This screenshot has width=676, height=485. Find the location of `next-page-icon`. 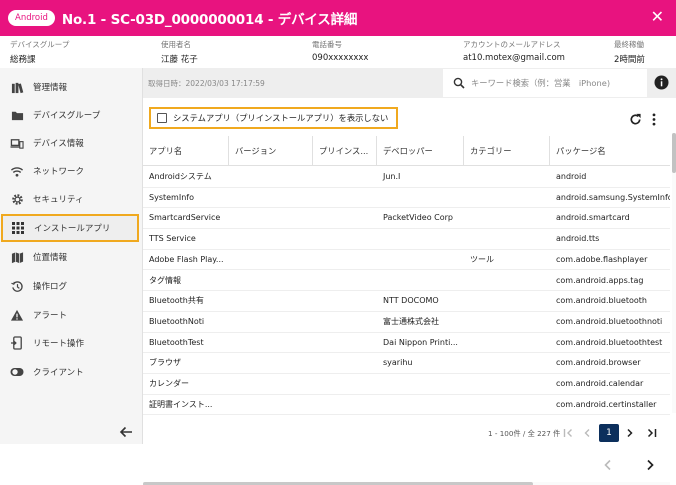

next-page-icon is located at coordinates (630, 433).